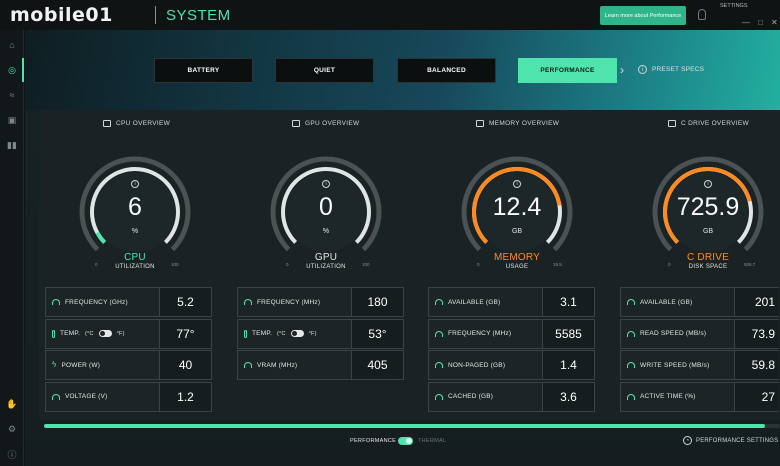  What do you see at coordinates (12, 95) in the screenshot?
I see `lighting-icon: ≈` at bounding box center [12, 95].